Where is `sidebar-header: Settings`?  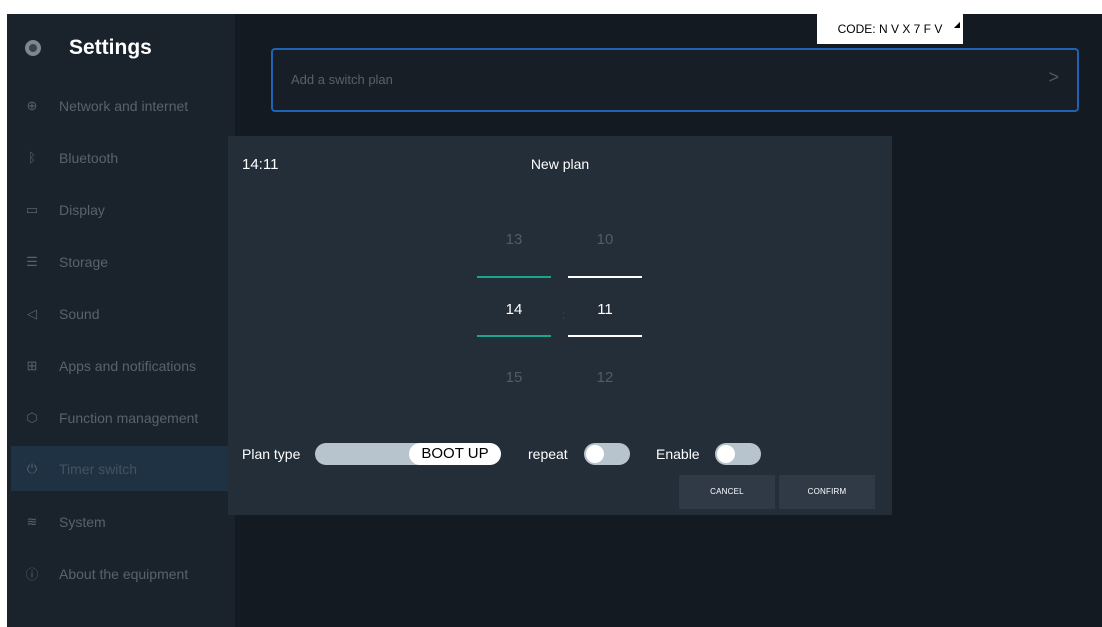
sidebar-header: Settings is located at coordinates (88, 48).